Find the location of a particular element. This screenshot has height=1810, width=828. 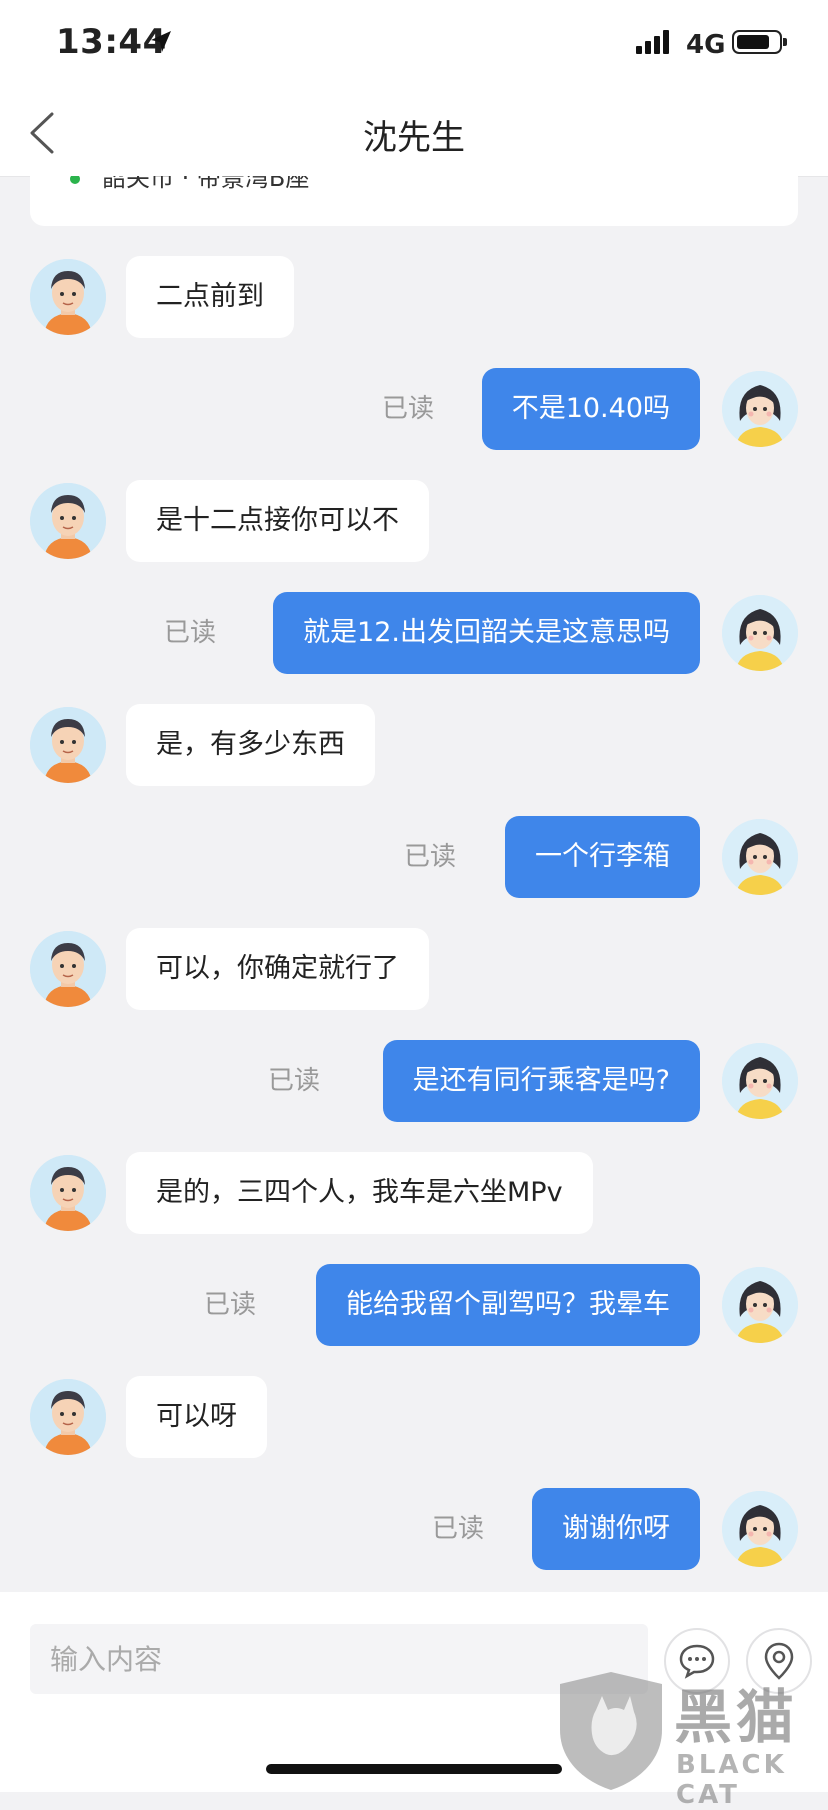

location-arrow-icon is located at coordinates (161, 41).